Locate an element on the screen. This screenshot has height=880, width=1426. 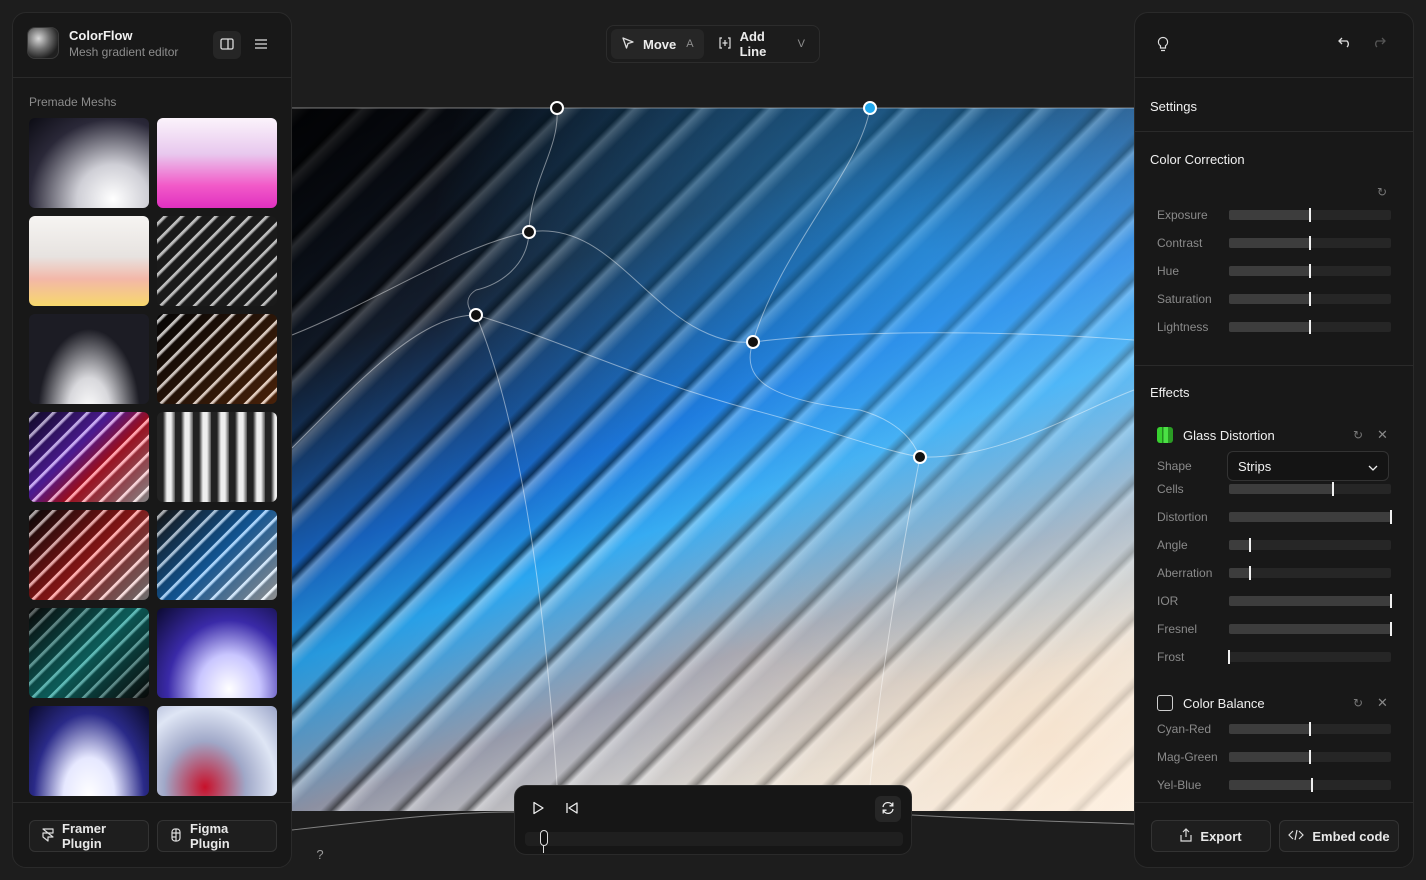
frost-slider is located at coordinates (1309, 657).